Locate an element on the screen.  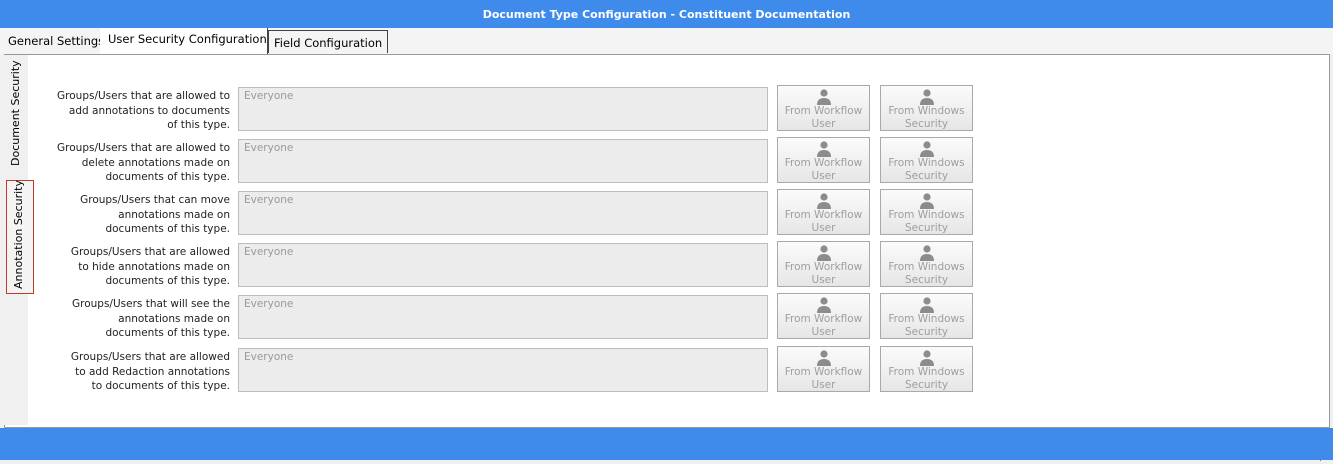
permission-label-line: to hide annotations made on is located at coordinates (154, 266).